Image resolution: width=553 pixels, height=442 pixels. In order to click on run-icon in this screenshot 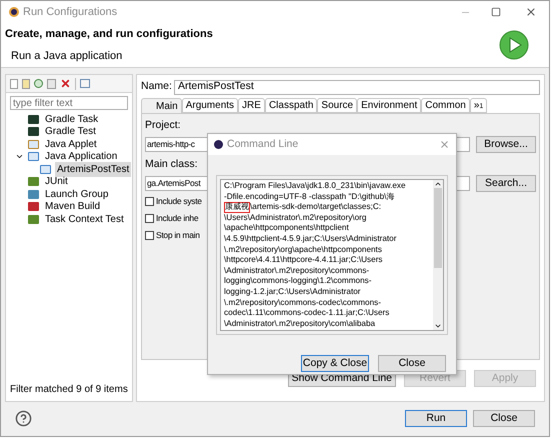, I will do `click(514, 45)`.